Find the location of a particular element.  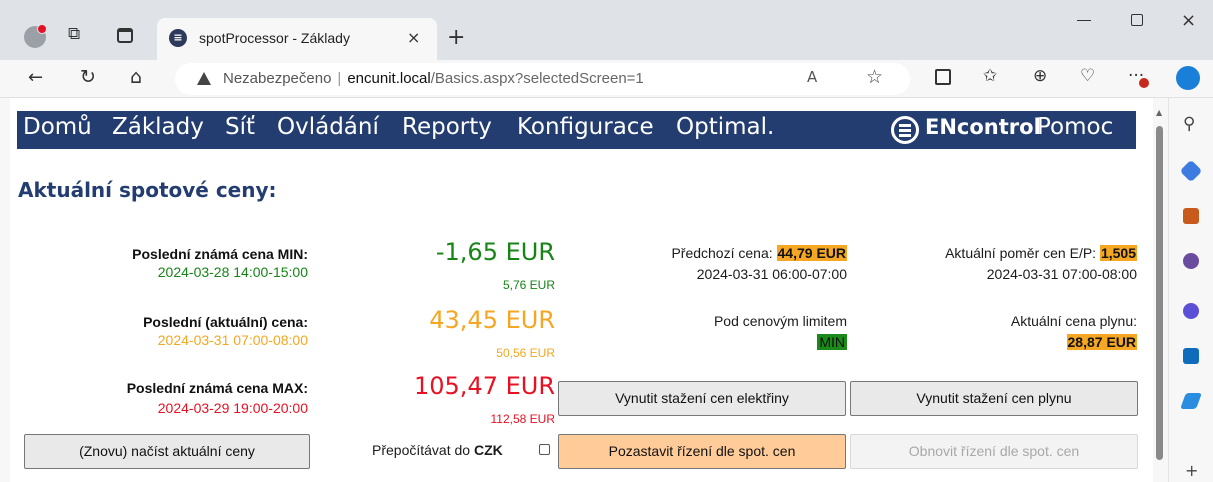

force-gas-button: Vynutit stažení cen plynu is located at coordinates (994, 398).